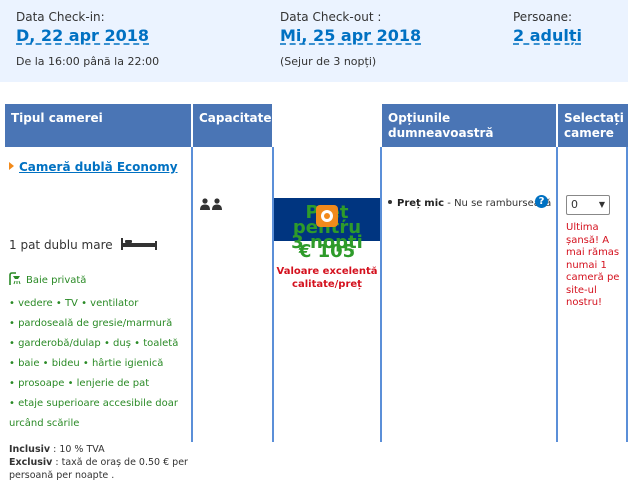 Image resolution: width=628 pixels, height=482 pixels. I want to click on room-name-text: Cameră dublă Economy, so click(98, 167).